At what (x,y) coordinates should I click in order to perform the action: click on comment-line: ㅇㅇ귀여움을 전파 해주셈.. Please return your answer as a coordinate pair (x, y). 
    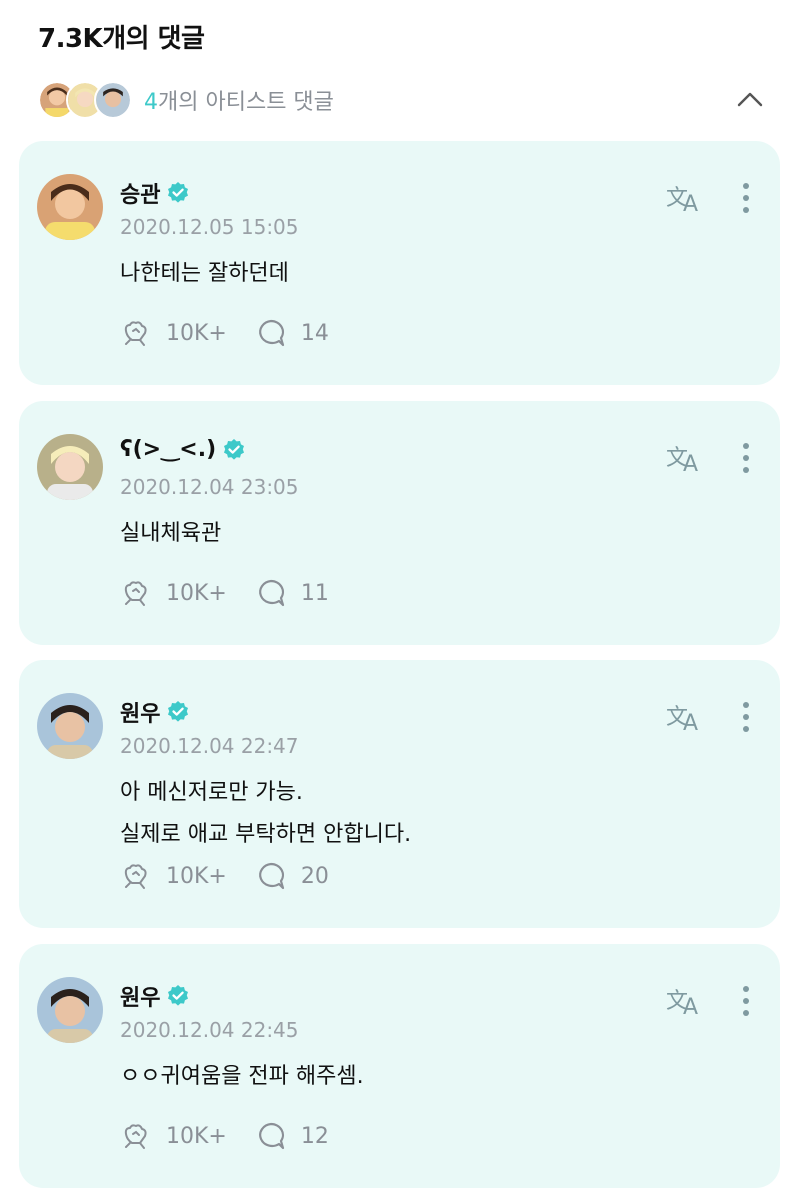
    Looking at the image, I should click on (242, 1076).